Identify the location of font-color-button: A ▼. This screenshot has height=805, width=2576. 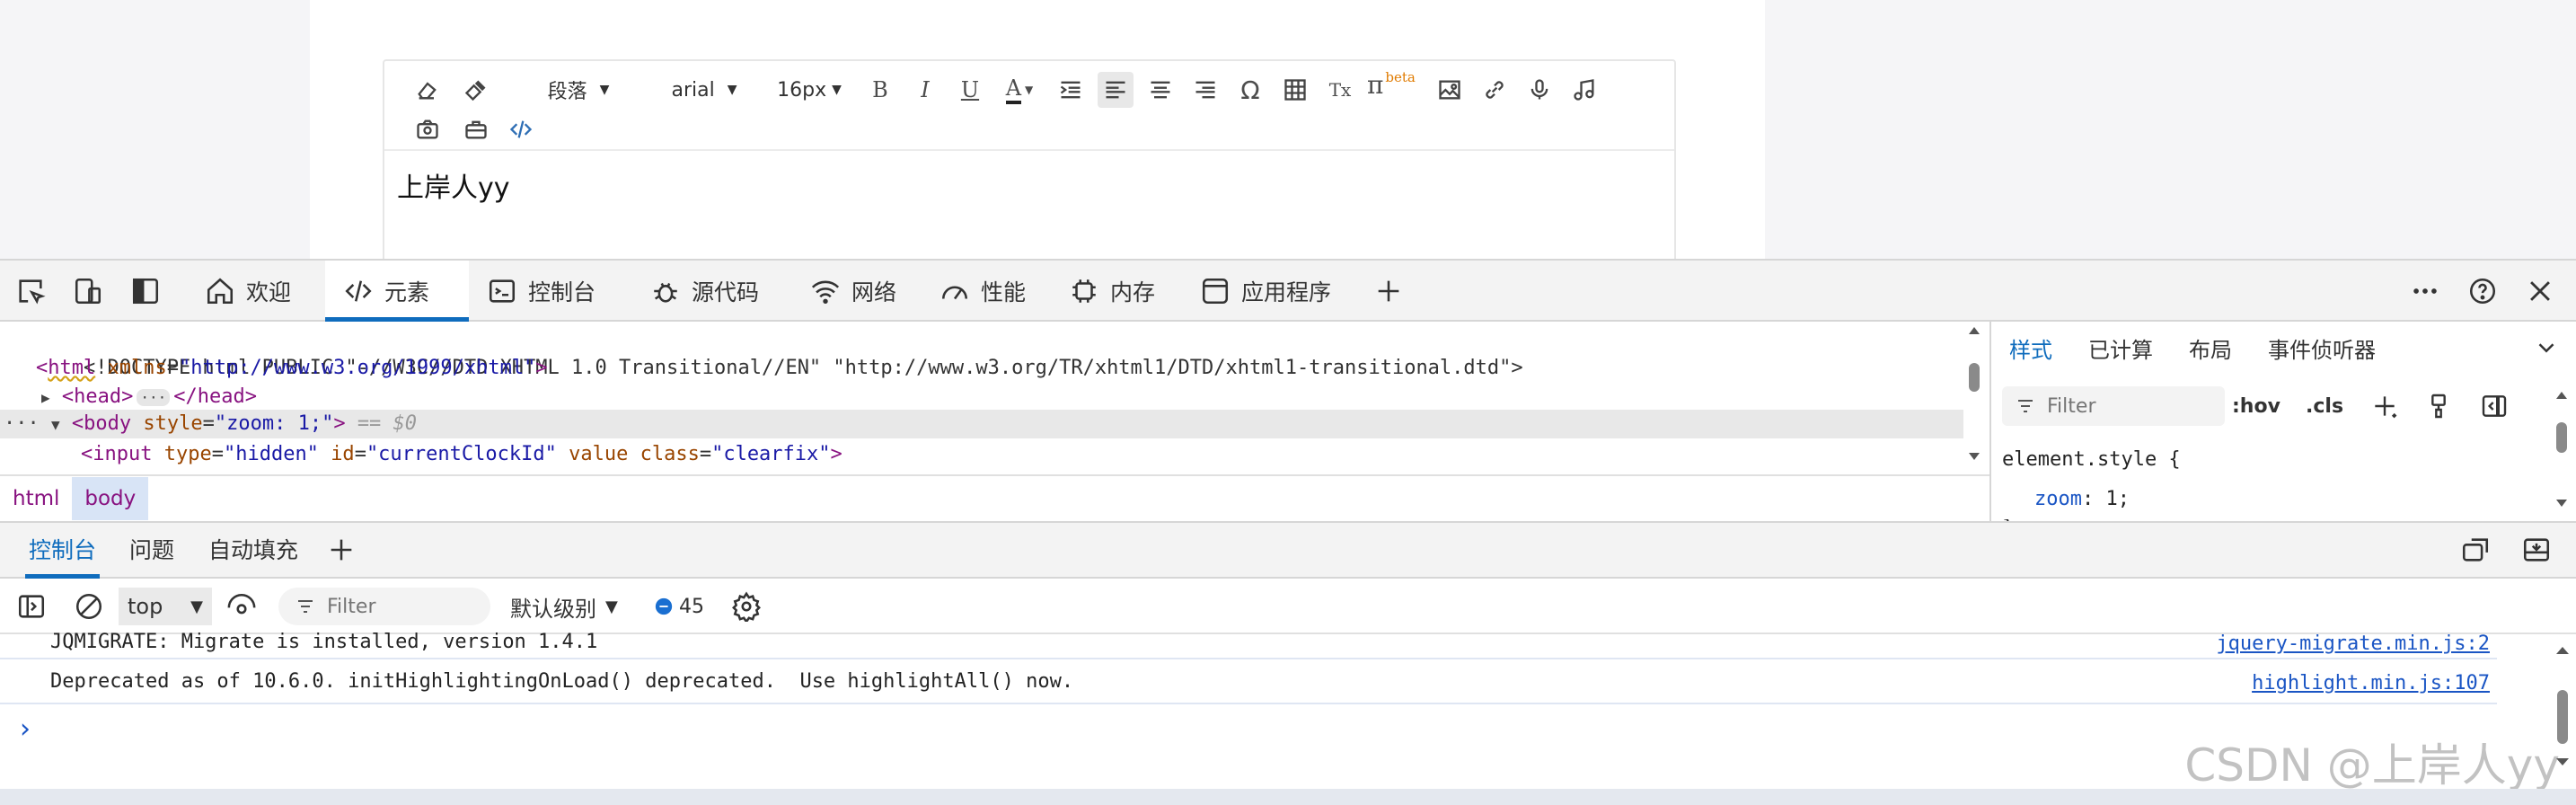
(1019, 90).